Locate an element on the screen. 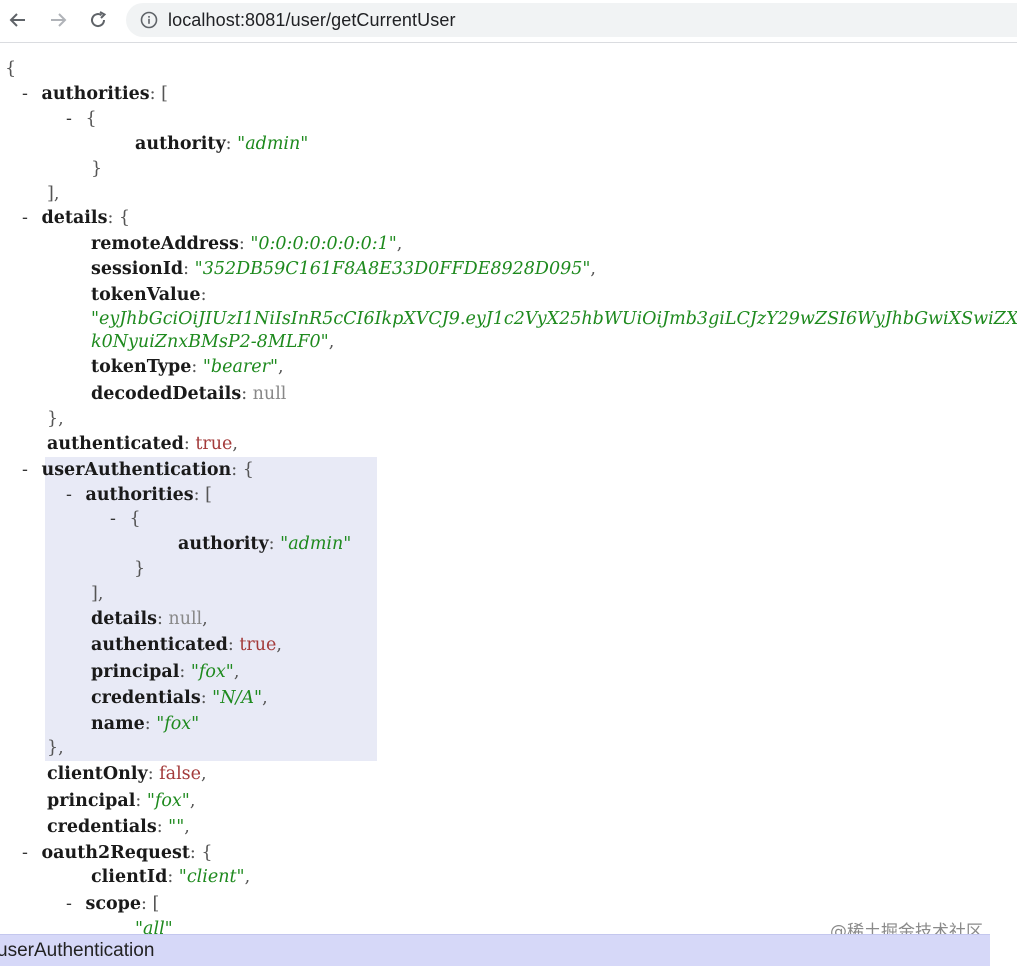 The height and width of the screenshot is (966, 1017). status-bar: userAuthentication is located at coordinates (495, 950).